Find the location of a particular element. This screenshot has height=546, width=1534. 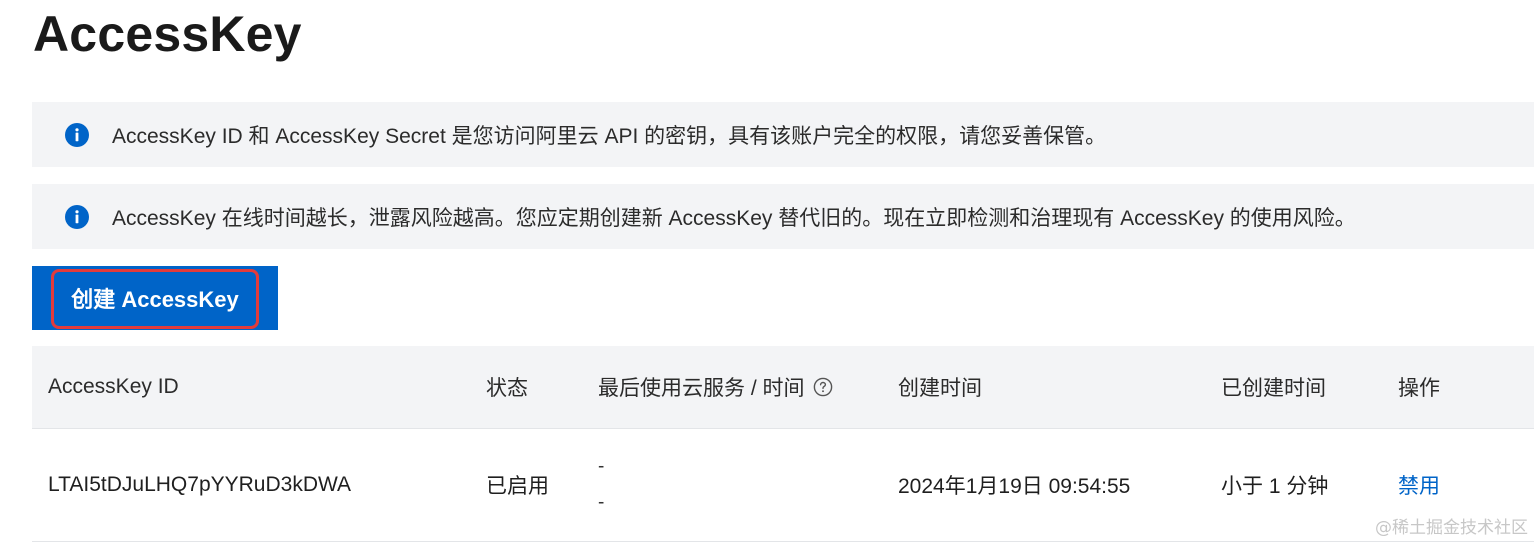

column-header-age: 已创建时间 is located at coordinates (1273, 388).